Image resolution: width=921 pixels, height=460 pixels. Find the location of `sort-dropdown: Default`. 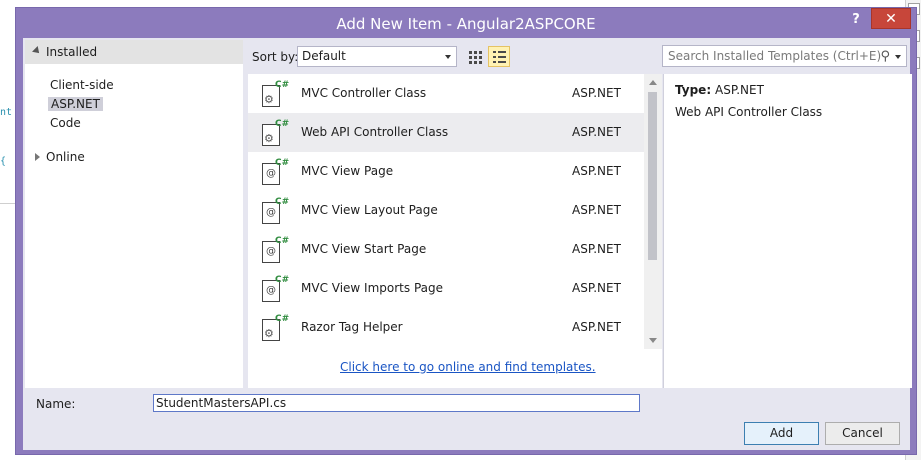

sort-dropdown: Default is located at coordinates (377, 56).